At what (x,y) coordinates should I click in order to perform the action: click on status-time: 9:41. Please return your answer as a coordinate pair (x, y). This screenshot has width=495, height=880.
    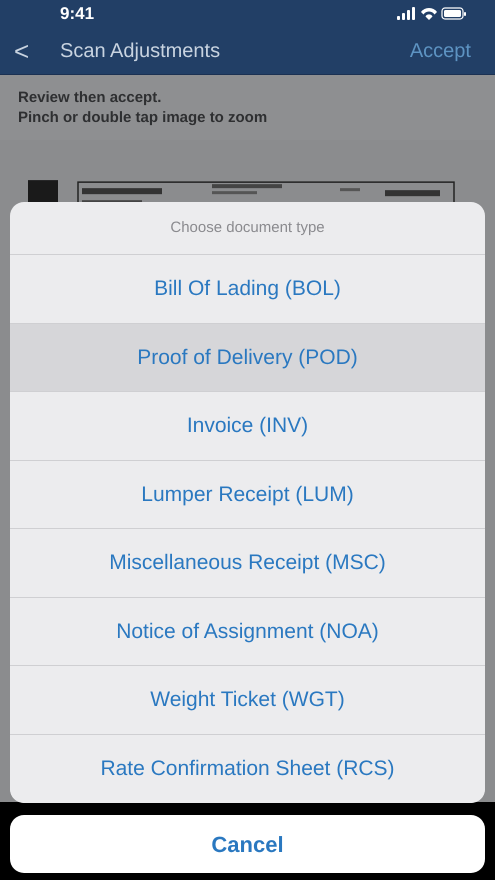
    Looking at the image, I should click on (77, 14).